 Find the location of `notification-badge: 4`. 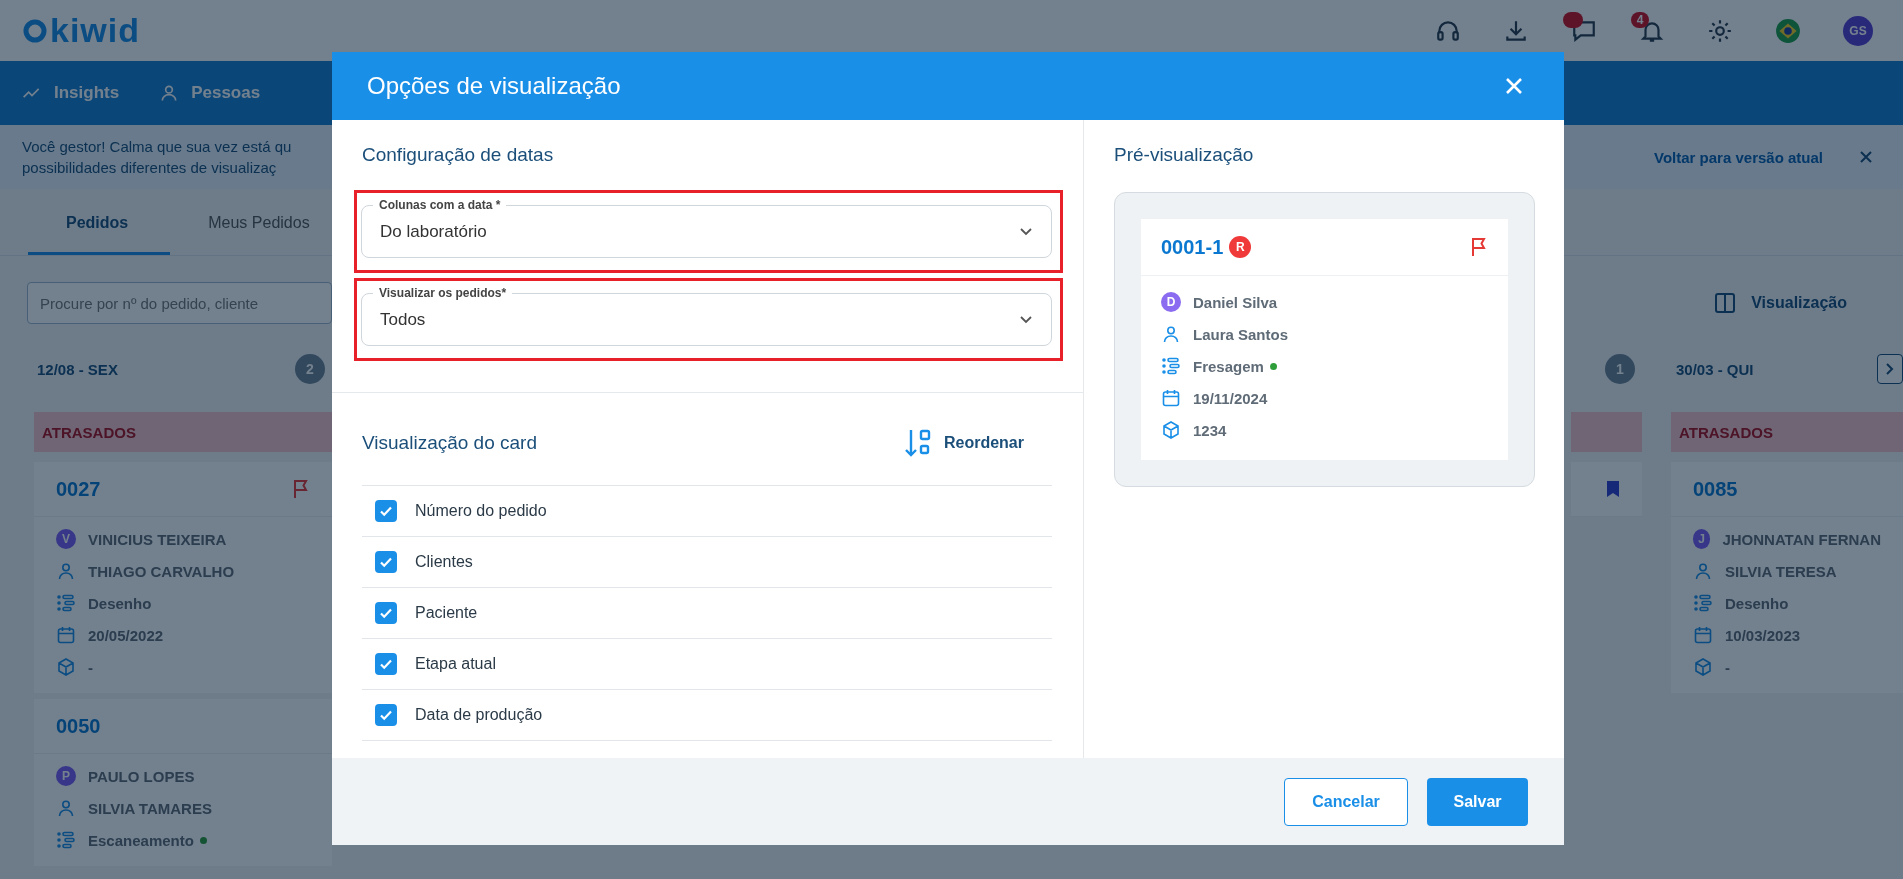

notification-badge: 4 is located at coordinates (1640, 19).